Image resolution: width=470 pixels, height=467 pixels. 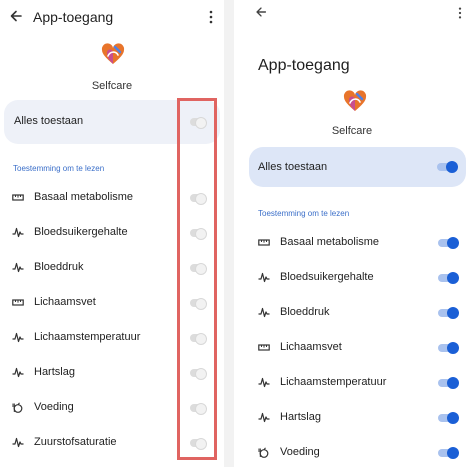 I want to click on permission-label: Zuurstofsaturatie, so click(x=75, y=442).